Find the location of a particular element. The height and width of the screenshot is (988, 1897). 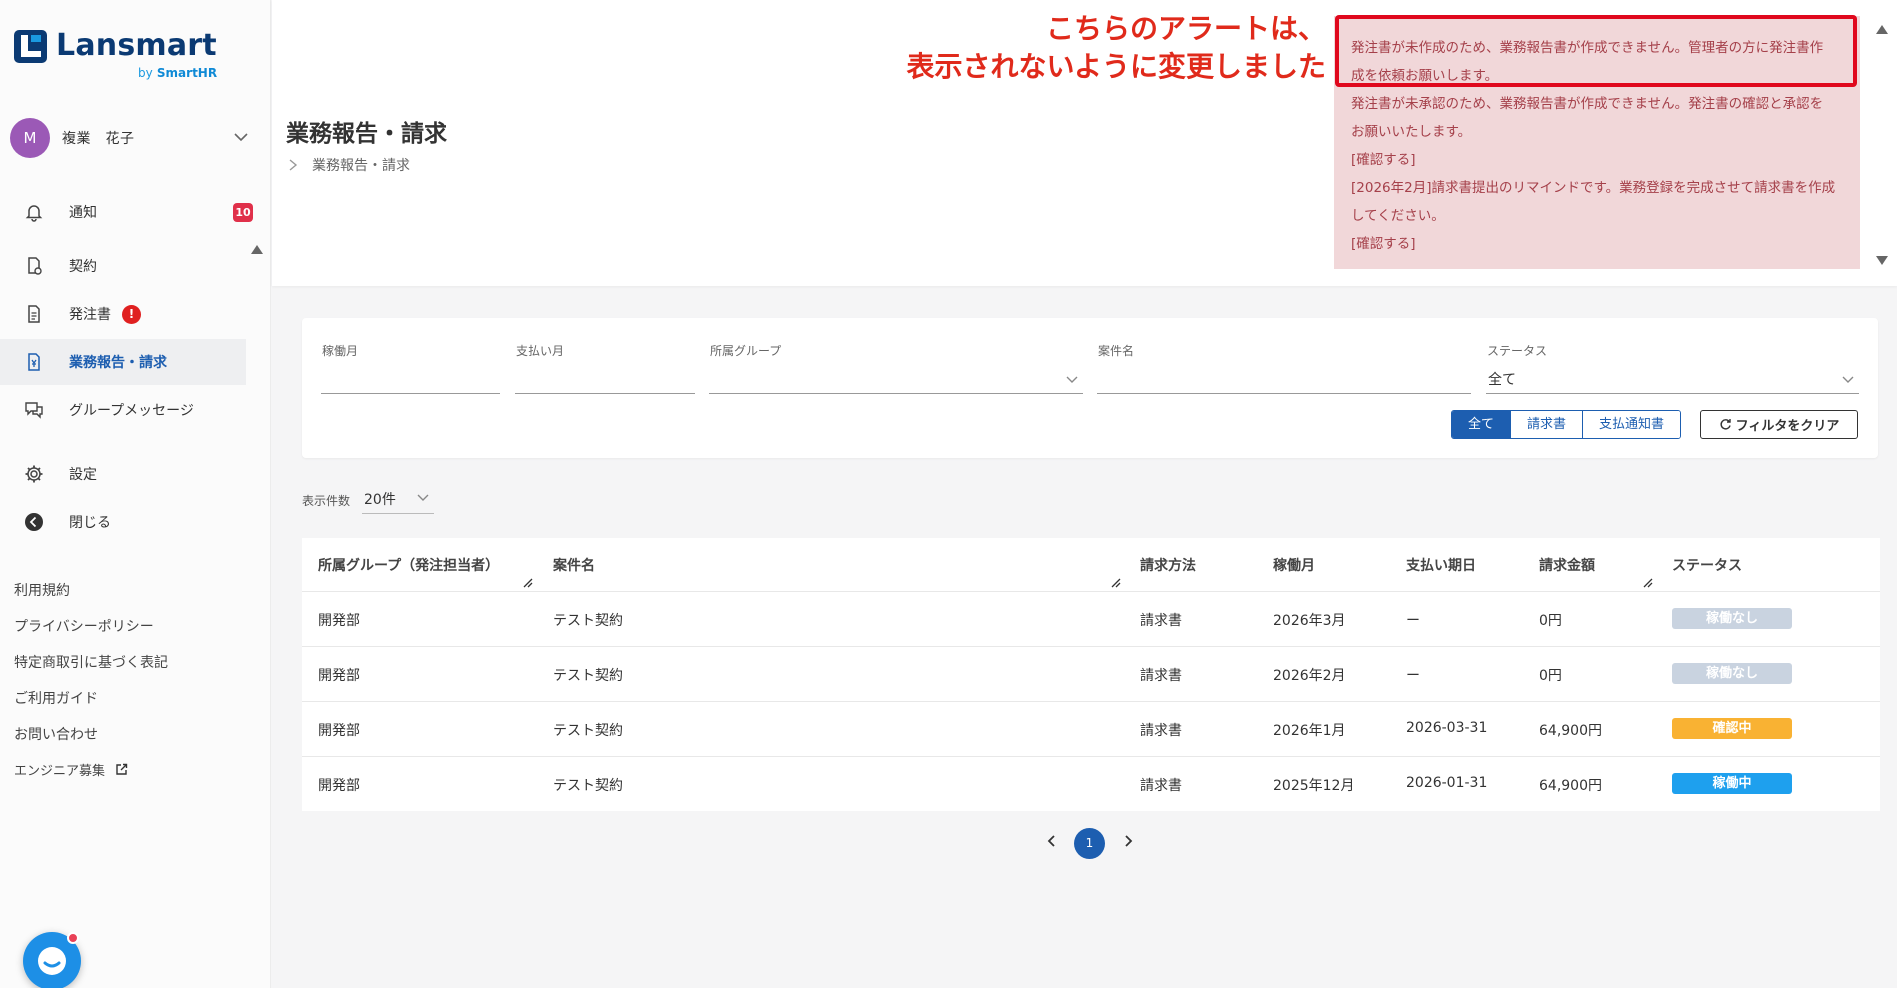

lansmart-logo-icon is located at coordinates (30, 46).